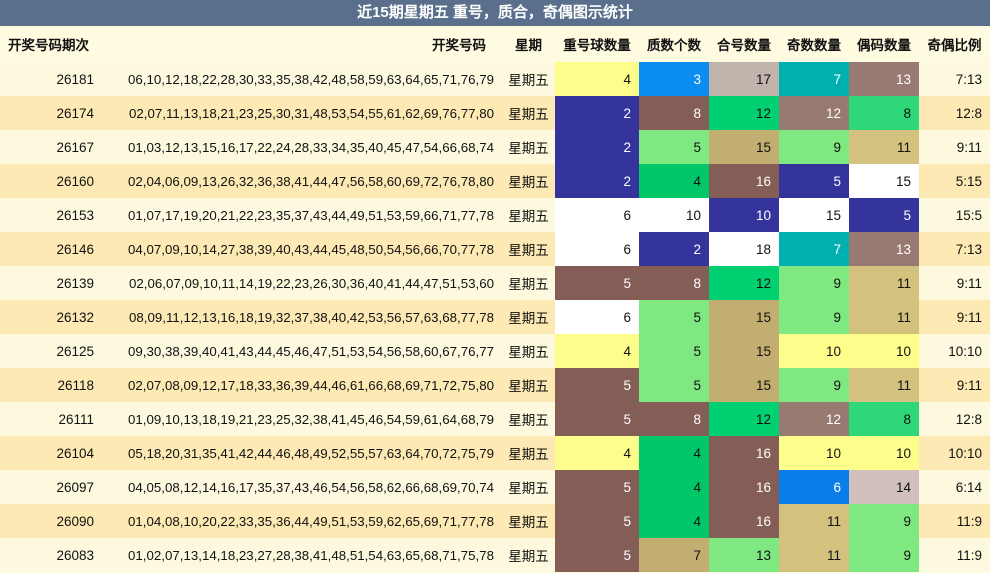 The image size is (990, 573). Describe the element at coordinates (75, 385) in the screenshot. I see `issue-cell: 26118` at that location.